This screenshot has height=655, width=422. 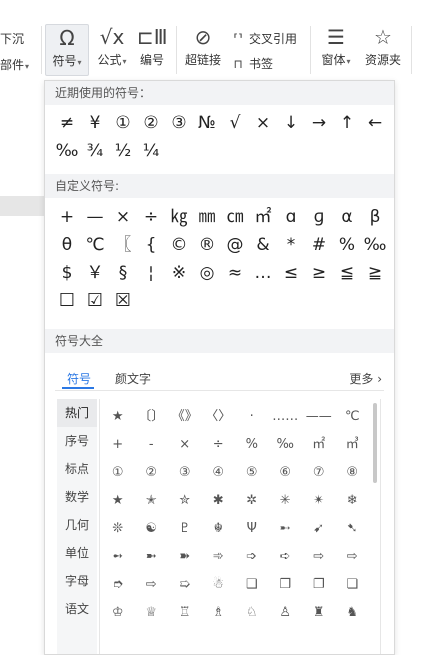 I want to click on symbol-cell: №, so click(x=207, y=123).